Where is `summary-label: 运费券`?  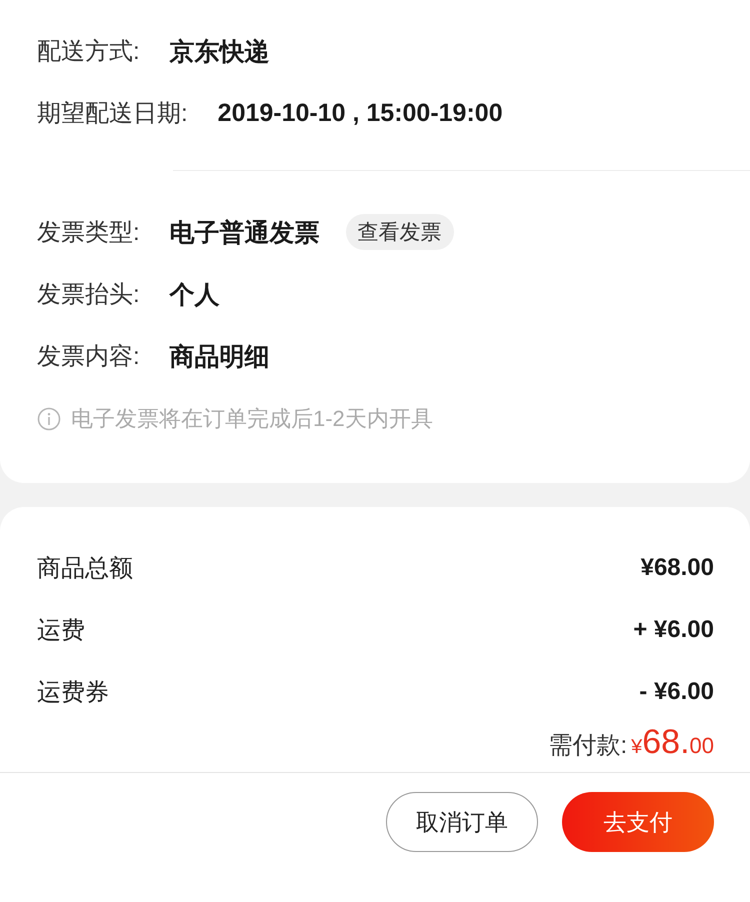
summary-label: 运费券 is located at coordinates (73, 693).